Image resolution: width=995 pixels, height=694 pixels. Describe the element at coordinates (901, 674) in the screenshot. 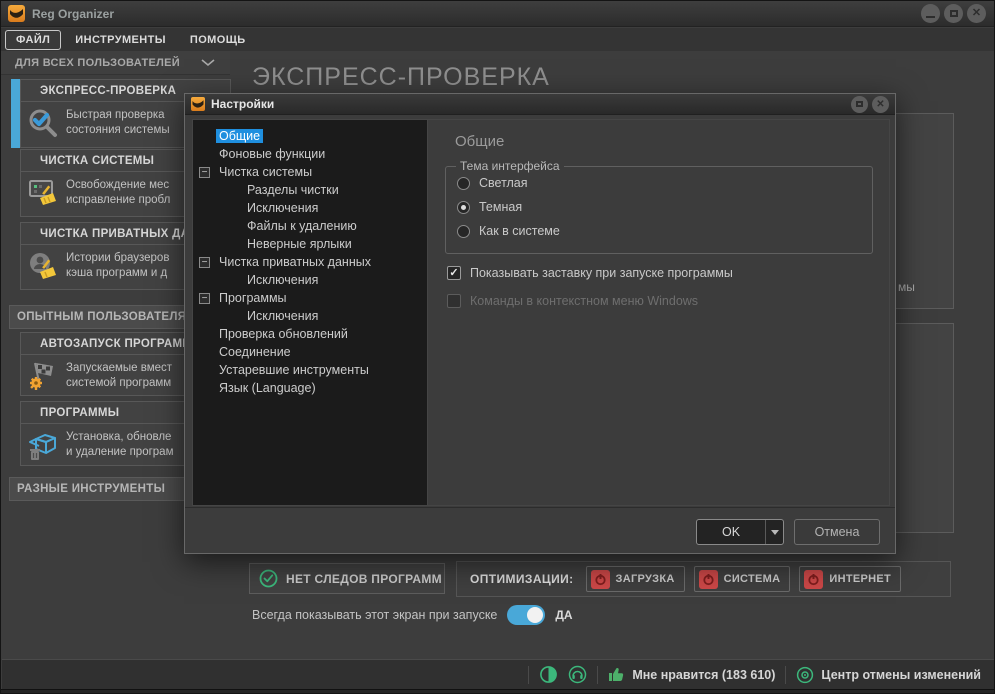

I see `undo-center-label: Центр отмены изменений` at that location.